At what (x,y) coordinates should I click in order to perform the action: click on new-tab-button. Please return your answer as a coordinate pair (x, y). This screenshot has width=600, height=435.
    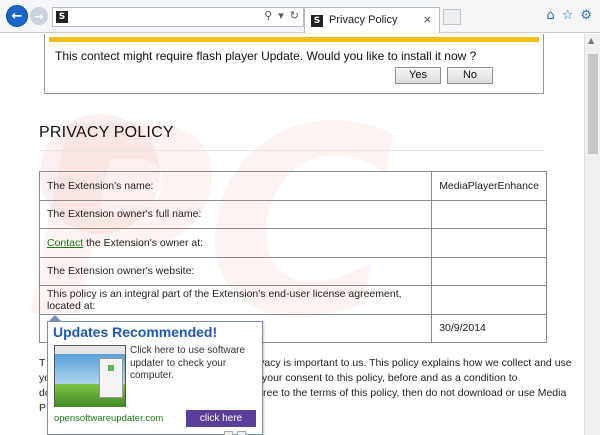
    Looking at the image, I should click on (452, 17).